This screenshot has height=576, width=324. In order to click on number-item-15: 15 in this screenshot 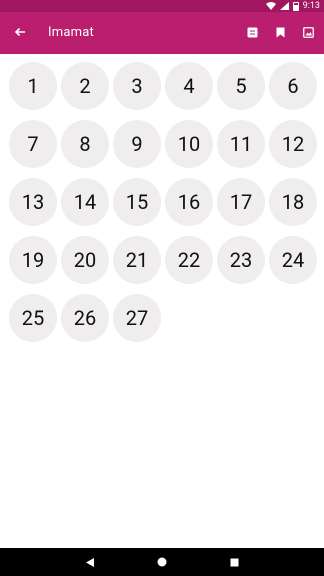, I will do `click(137, 202)`.